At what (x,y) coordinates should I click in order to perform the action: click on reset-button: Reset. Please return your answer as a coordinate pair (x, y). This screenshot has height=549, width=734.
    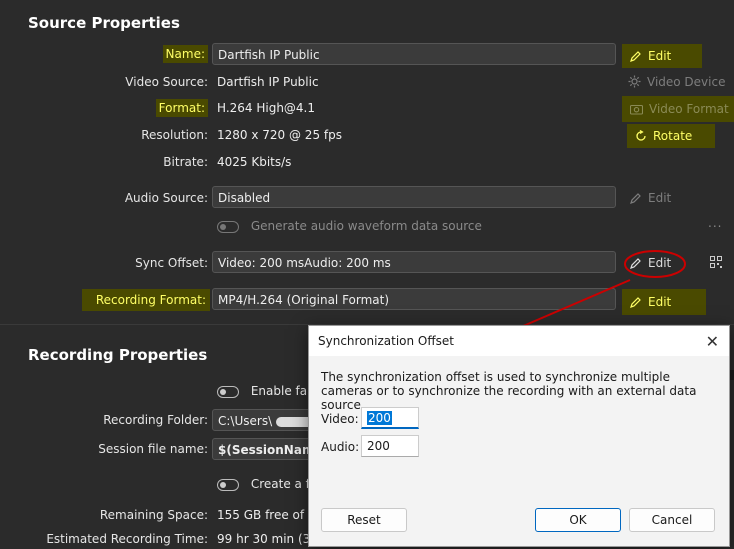
    Looking at the image, I should click on (364, 520).